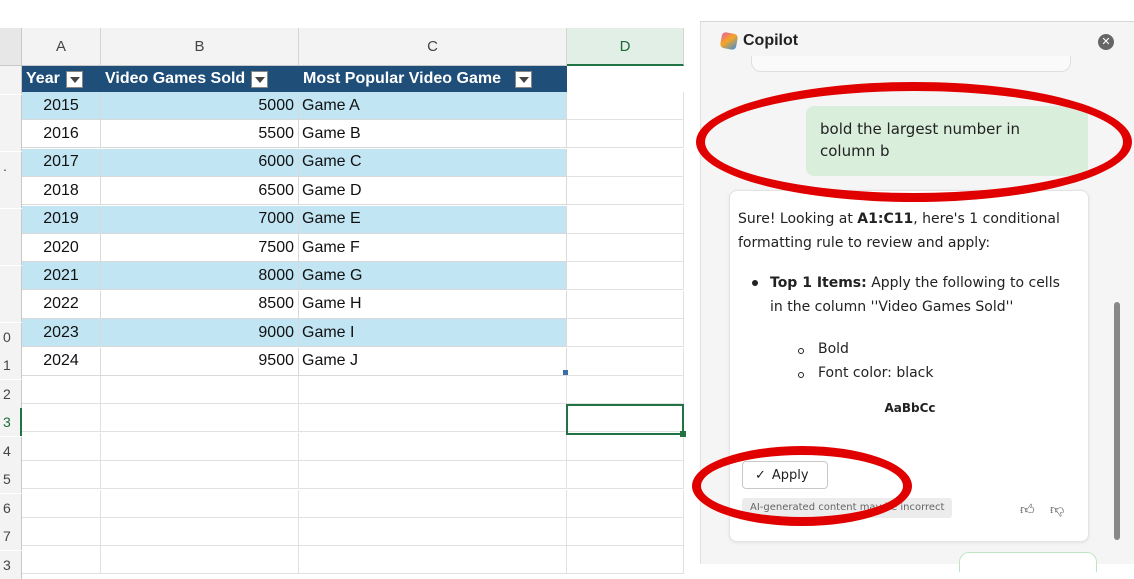 Image resolution: width=1134 pixels, height=579 pixels. Describe the element at coordinates (1106, 42) in the screenshot. I see `close-icon: ✕` at that location.